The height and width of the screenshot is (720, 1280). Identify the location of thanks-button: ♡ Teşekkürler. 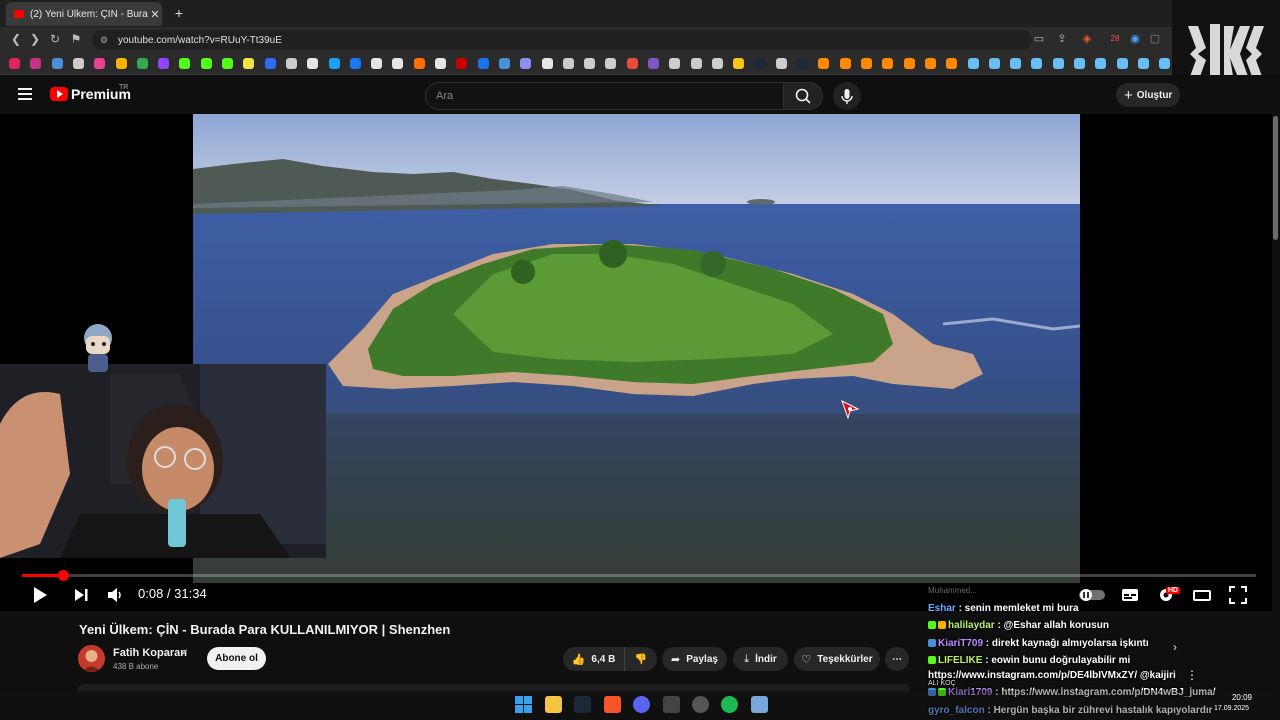
(837, 659).